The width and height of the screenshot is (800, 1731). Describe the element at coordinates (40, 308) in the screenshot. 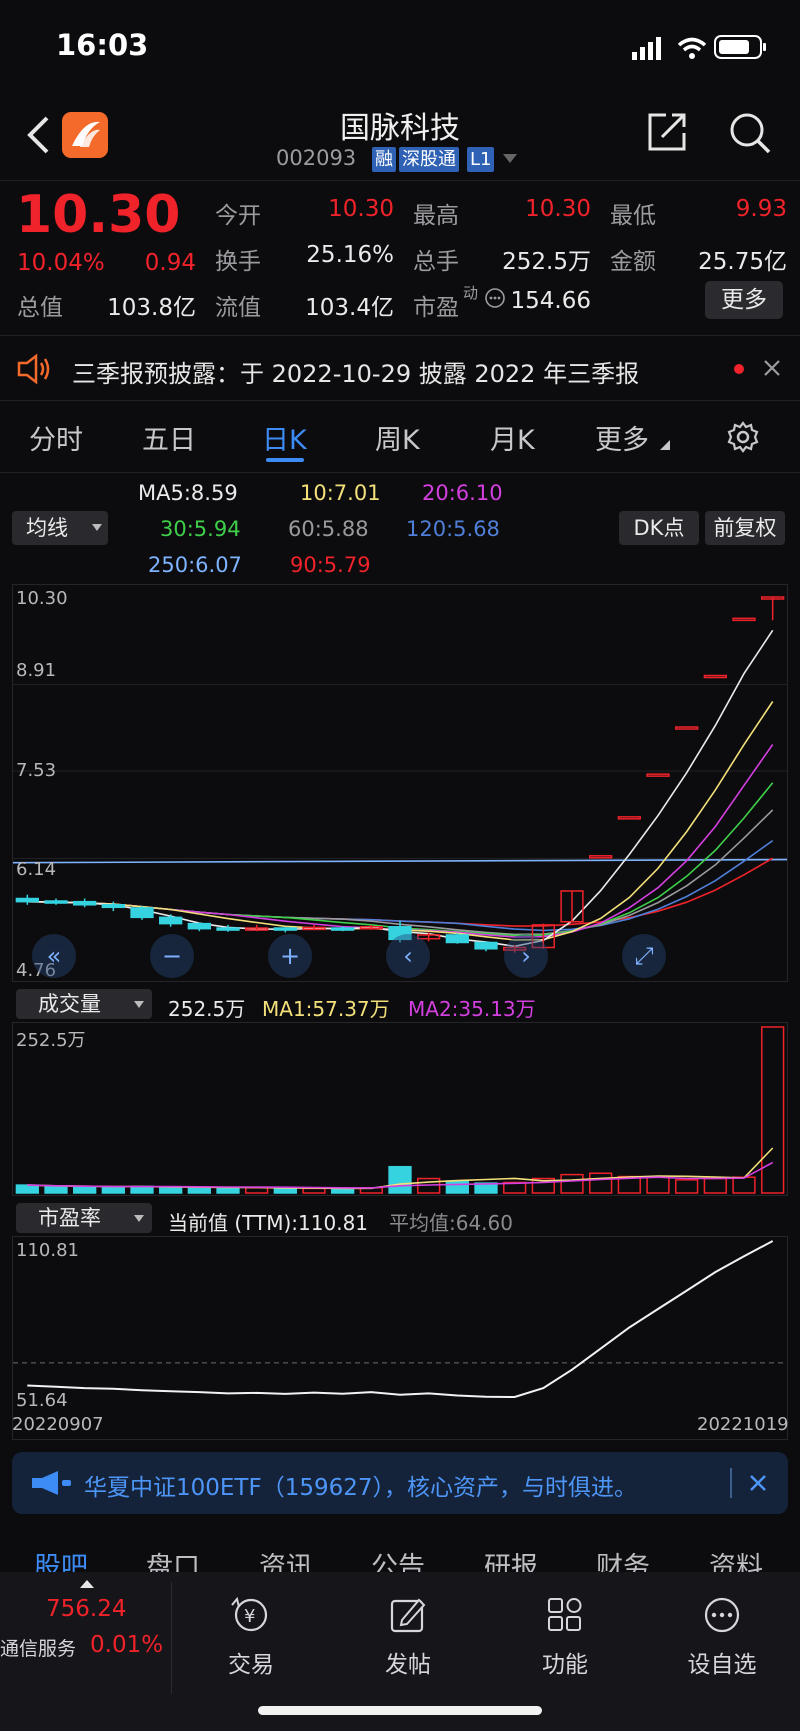

I see `label-market-cap: 总值` at that location.